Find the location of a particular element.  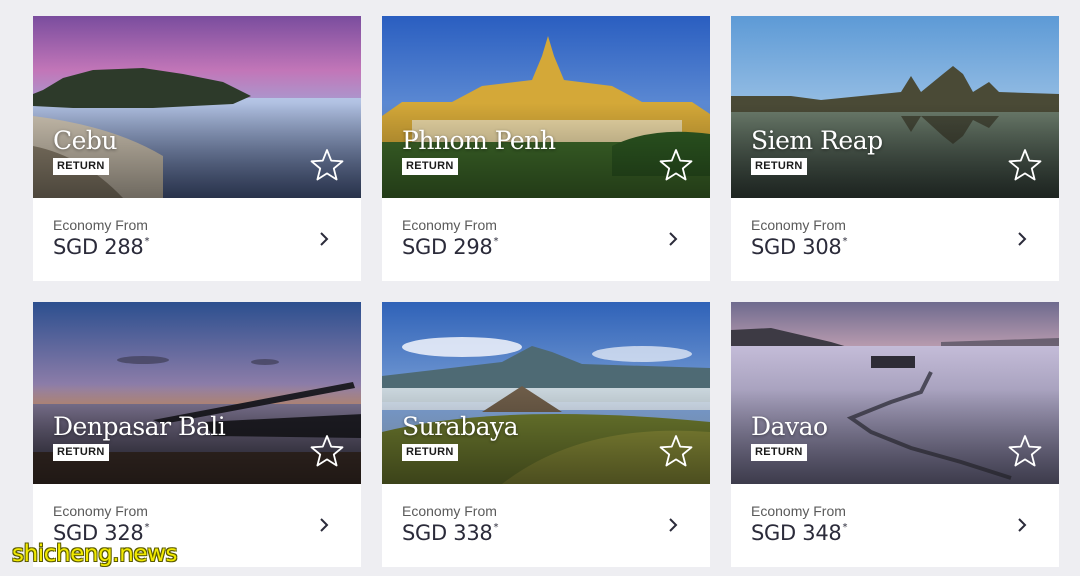

destination-card-cebu: Cebu RETURN Economy From SGD 288* is located at coordinates (197, 148).